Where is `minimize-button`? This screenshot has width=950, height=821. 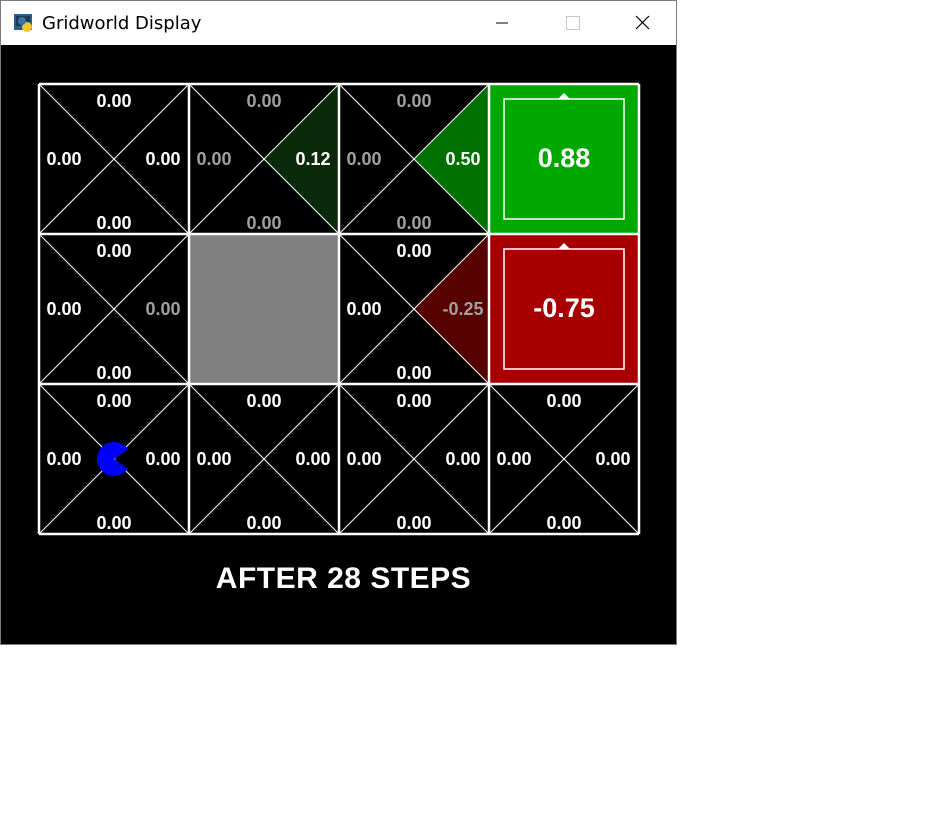
minimize-button is located at coordinates (502, 23).